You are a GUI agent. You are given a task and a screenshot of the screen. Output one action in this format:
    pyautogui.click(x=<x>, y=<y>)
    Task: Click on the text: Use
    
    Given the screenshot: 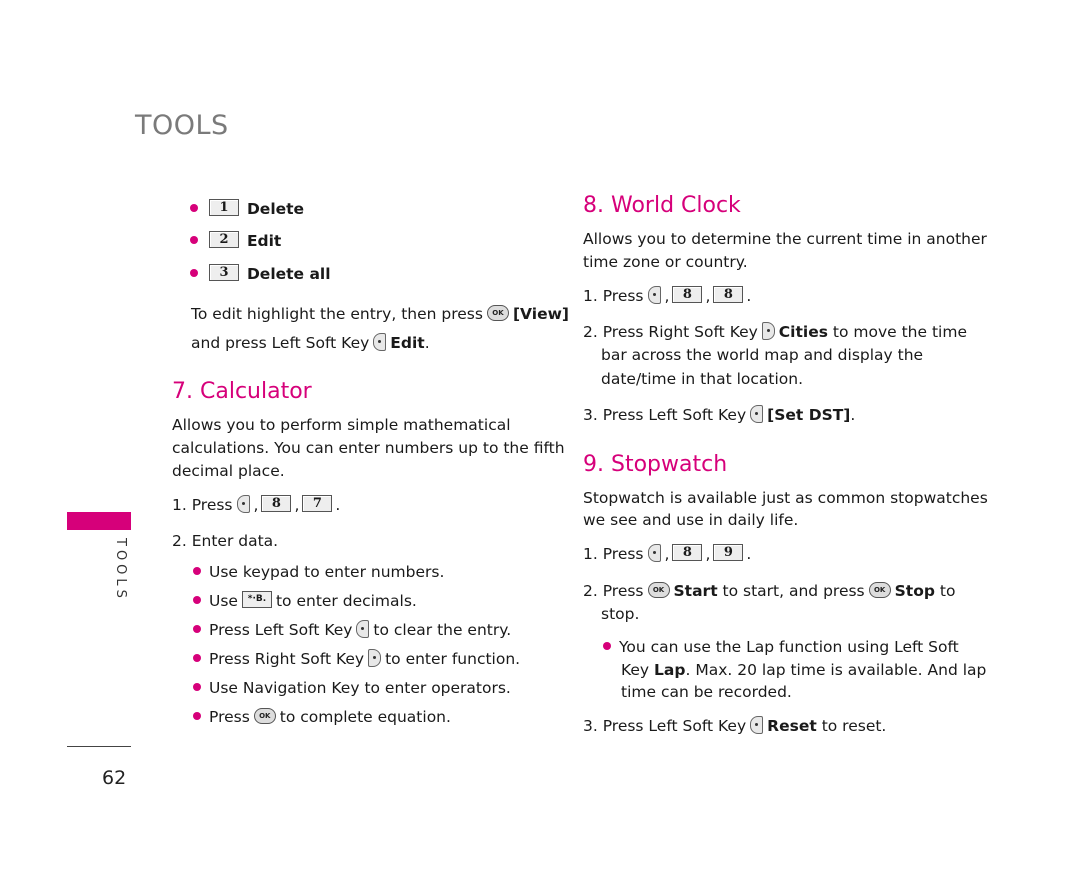 What is the action you would take?
    pyautogui.click(x=223, y=601)
    